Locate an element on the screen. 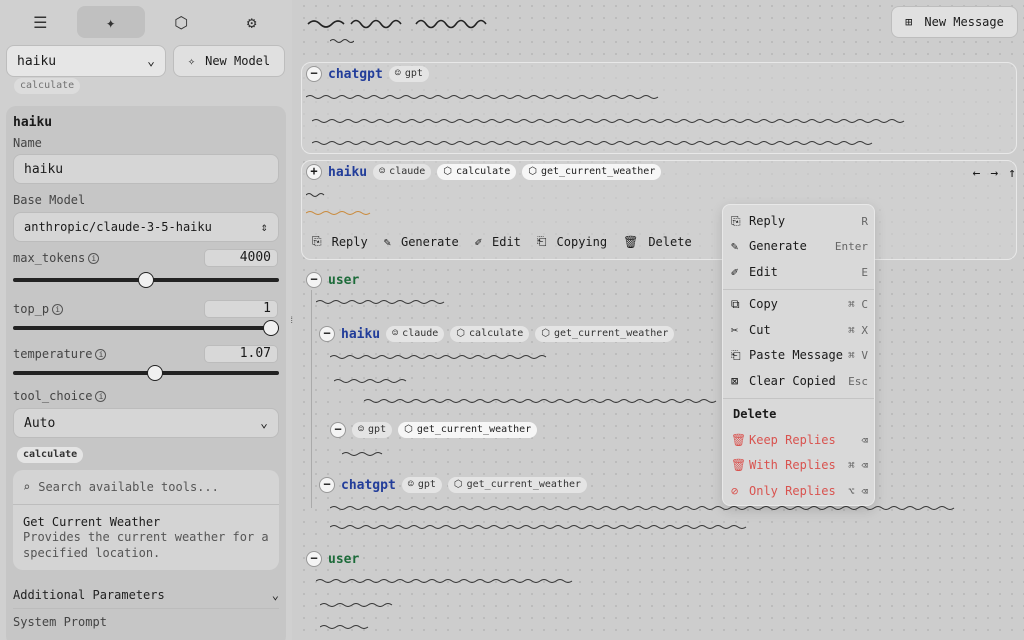 This screenshot has width=1024, height=640. arrow-left-icon: ← is located at coordinates (977, 173).